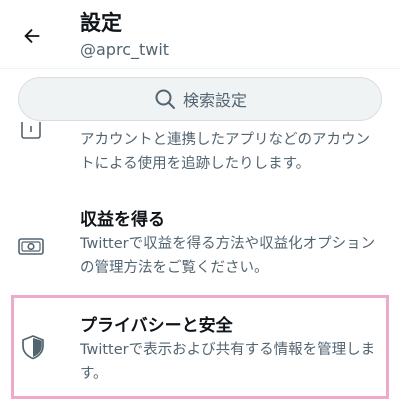 The width and height of the screenshot is (400, 405). Describe the element at coordinates (31, 132) in the screenshot. I see `apps-icon` at that location.